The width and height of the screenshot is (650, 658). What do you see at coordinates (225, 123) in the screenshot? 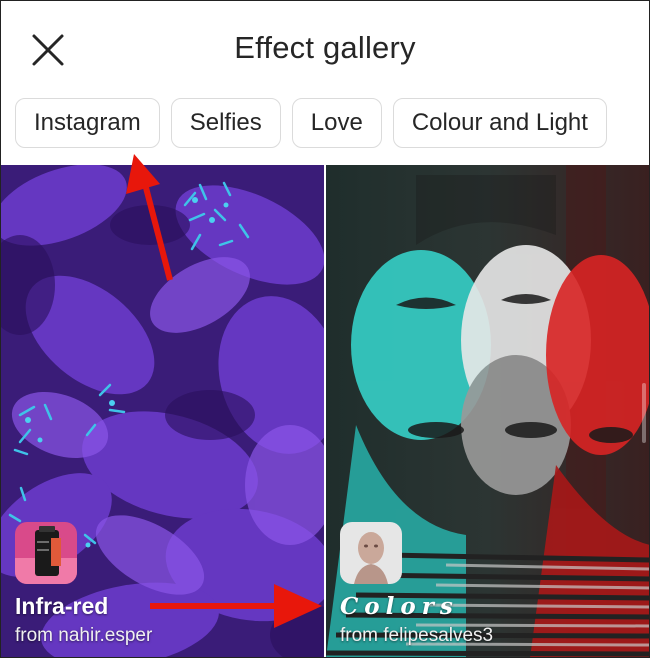
I see `tab-selfies: Selfies` at bounding box center [225, 123].